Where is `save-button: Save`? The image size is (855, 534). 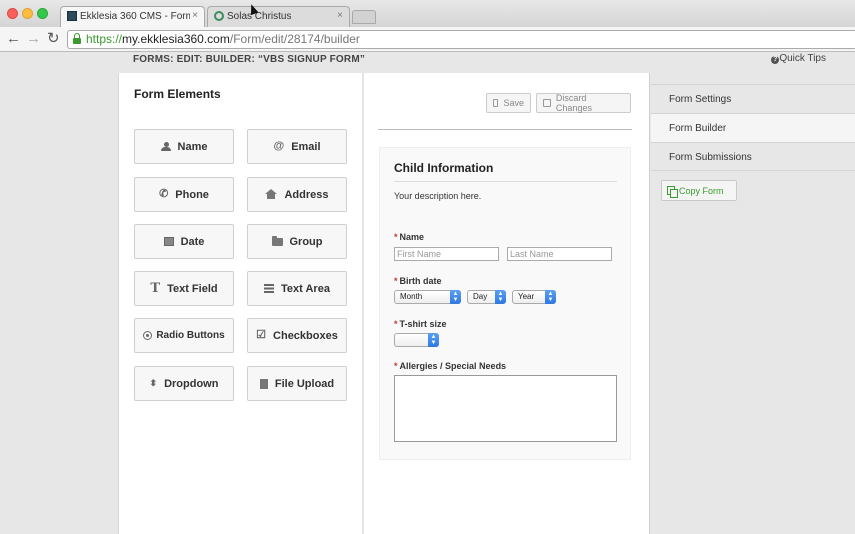 save-button: Save is located at coordinates (508, 103).